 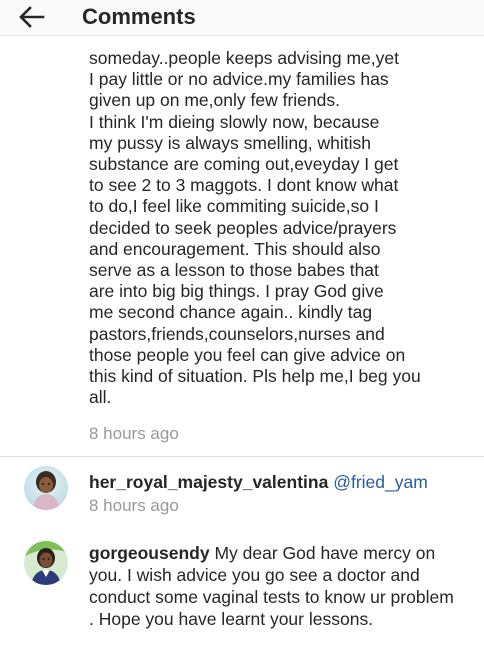 What do you see at coordinates (242, 456) in the screenshot?
I see `divider` at bounding box center [242, 456].